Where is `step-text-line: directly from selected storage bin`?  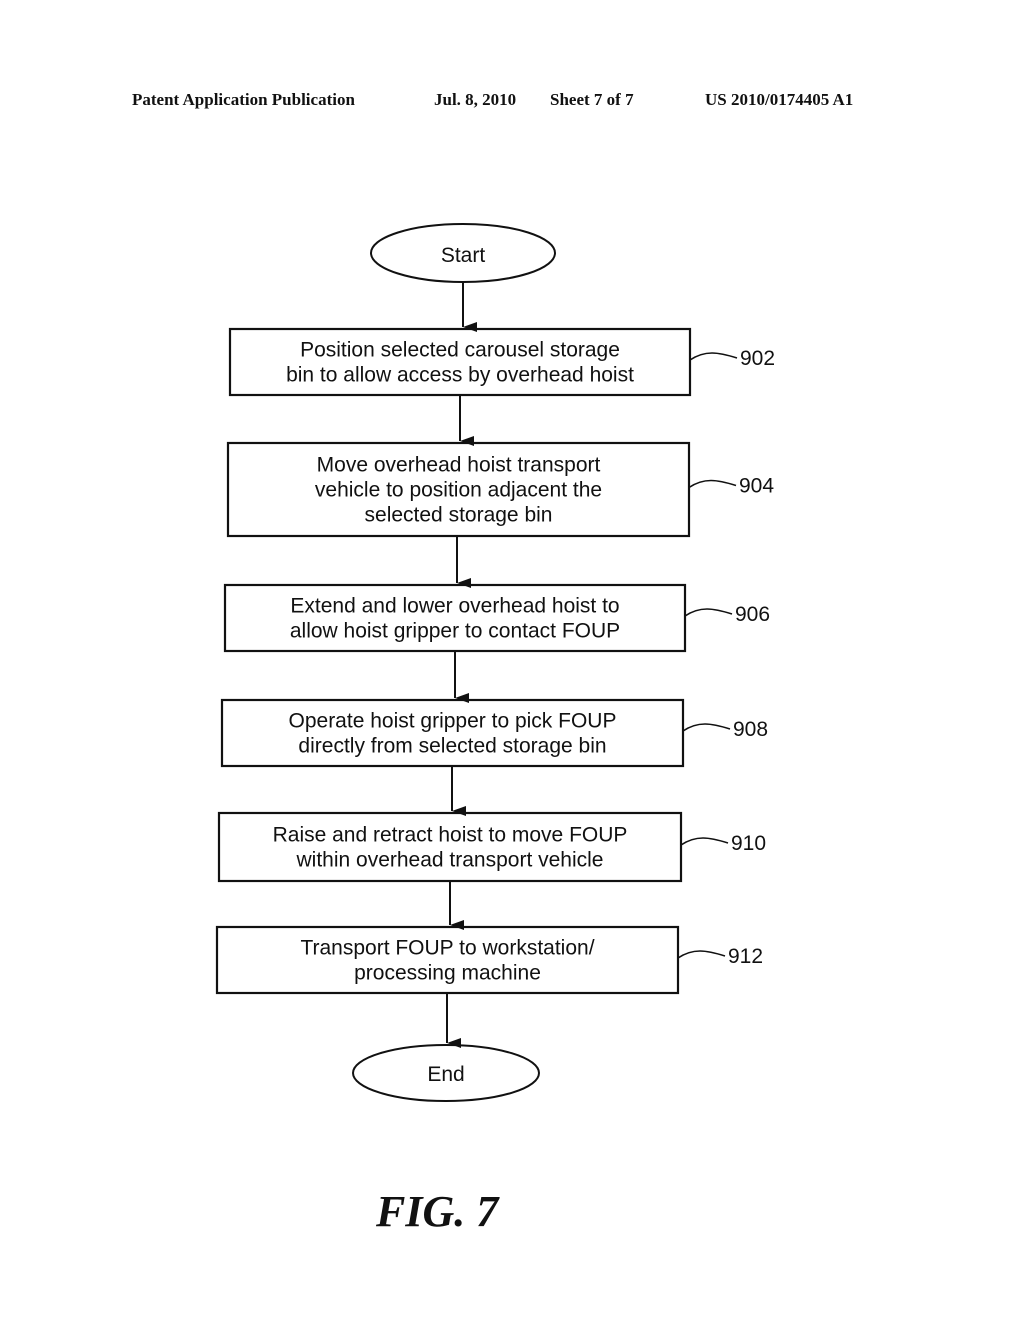
step-text-line: directly from selected storage bin is located at coordinates (452, 746).